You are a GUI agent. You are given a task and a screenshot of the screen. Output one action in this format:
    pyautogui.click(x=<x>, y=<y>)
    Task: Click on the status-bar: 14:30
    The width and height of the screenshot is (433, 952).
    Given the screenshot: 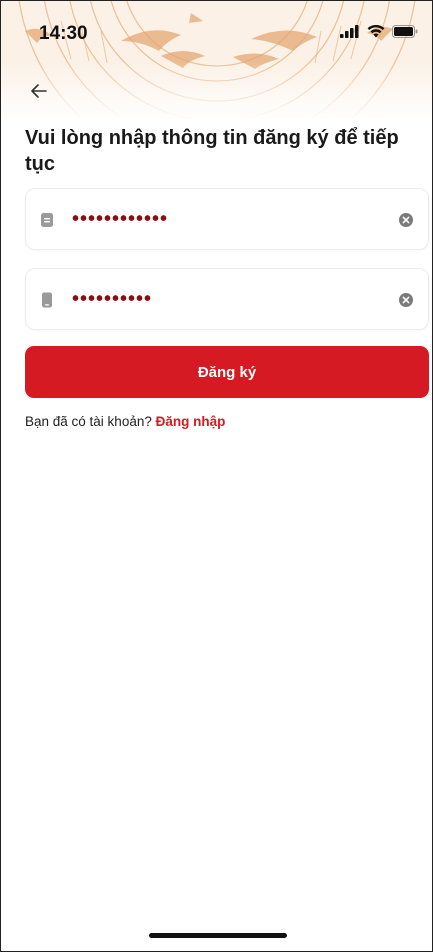 What is the action you would take?
    pyautogui.click(x=216, y=32)
    